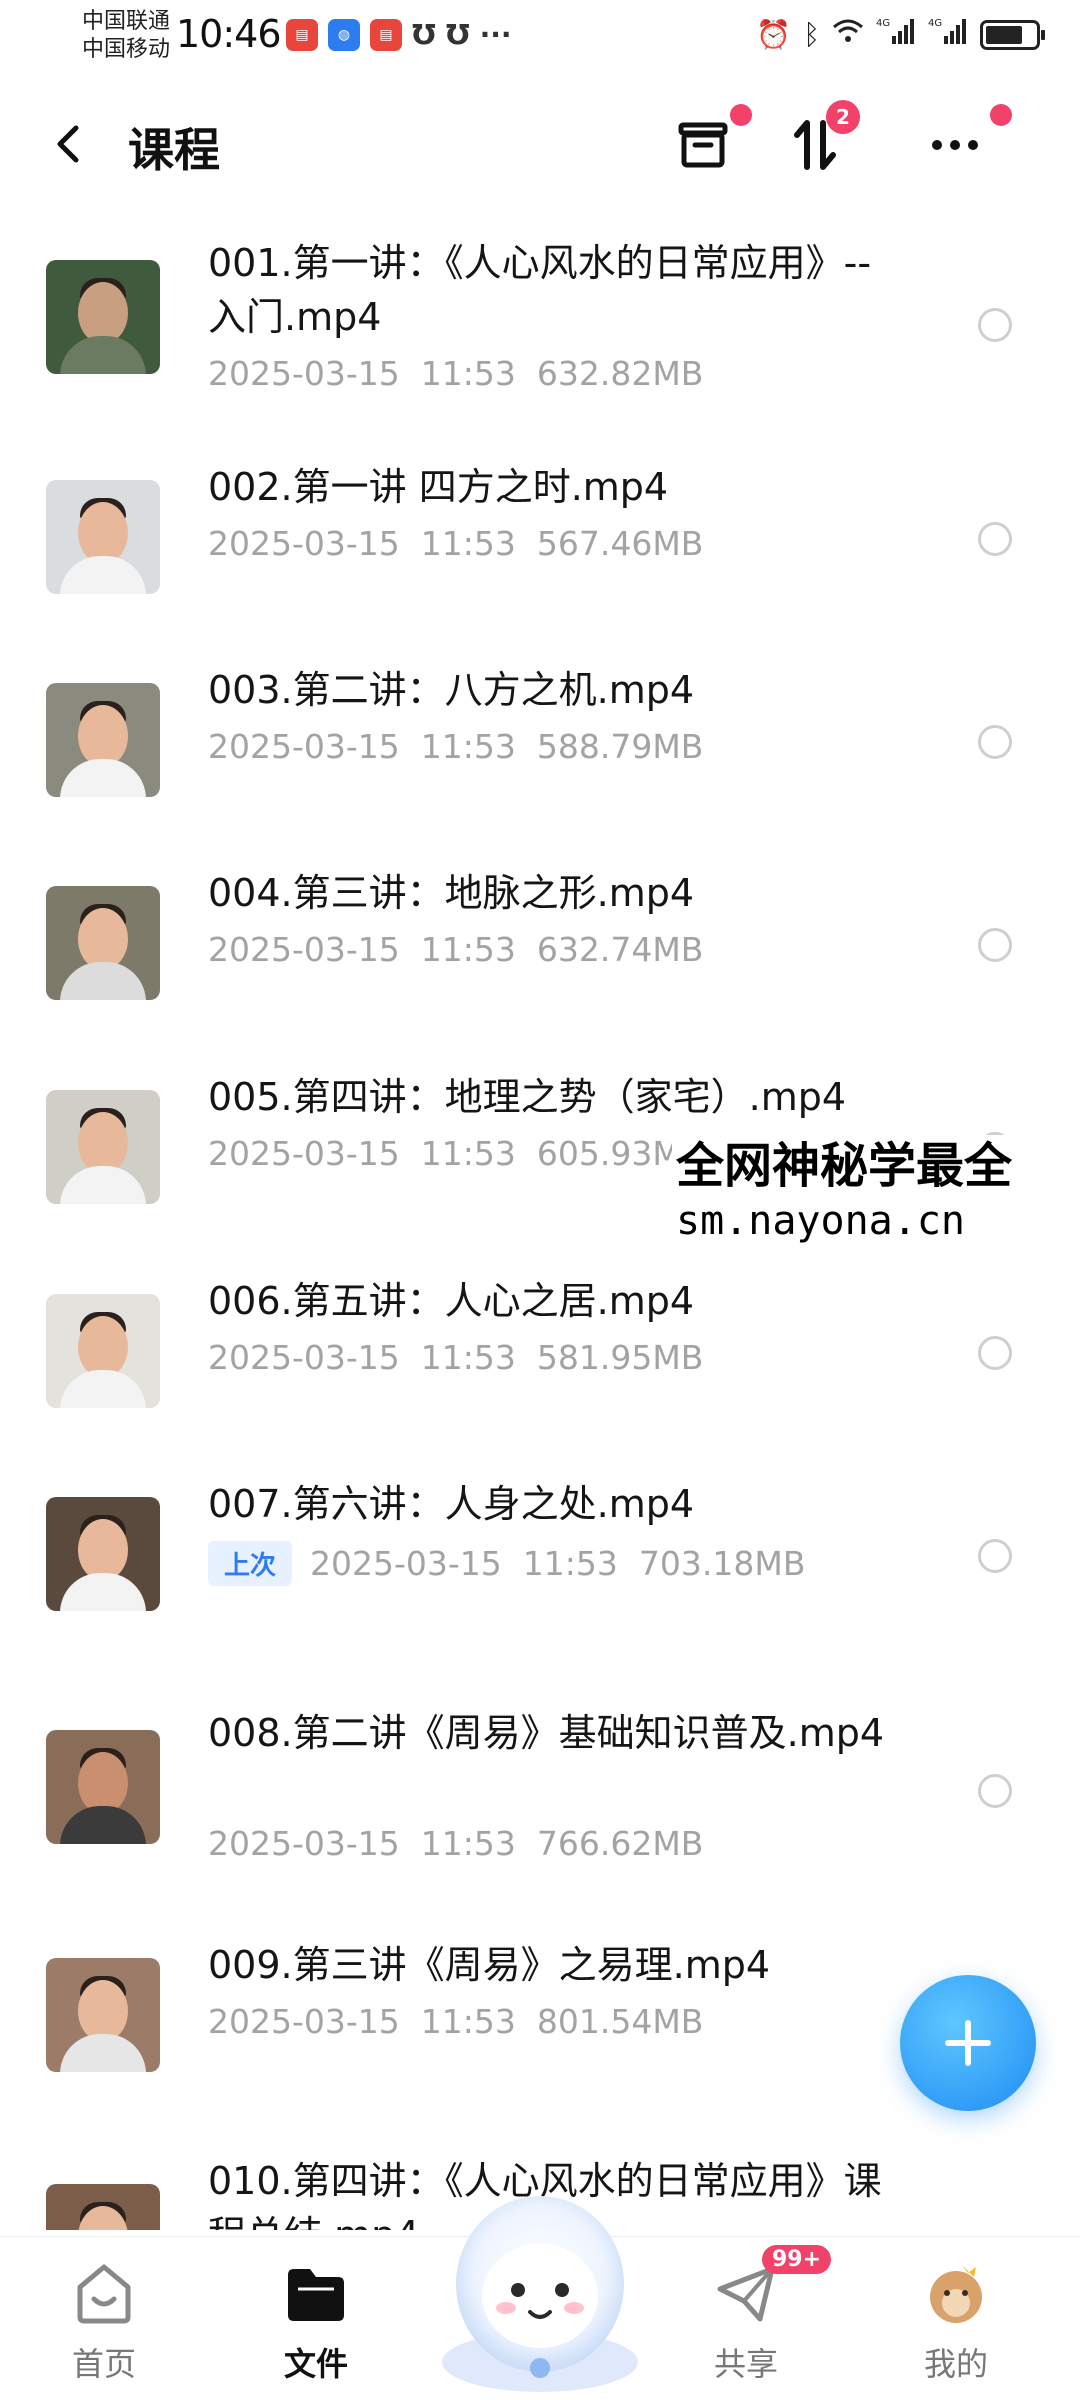  Describe the element at coordinates (955, 145) in the screenshot. I see `more-dots-icon` at that location.